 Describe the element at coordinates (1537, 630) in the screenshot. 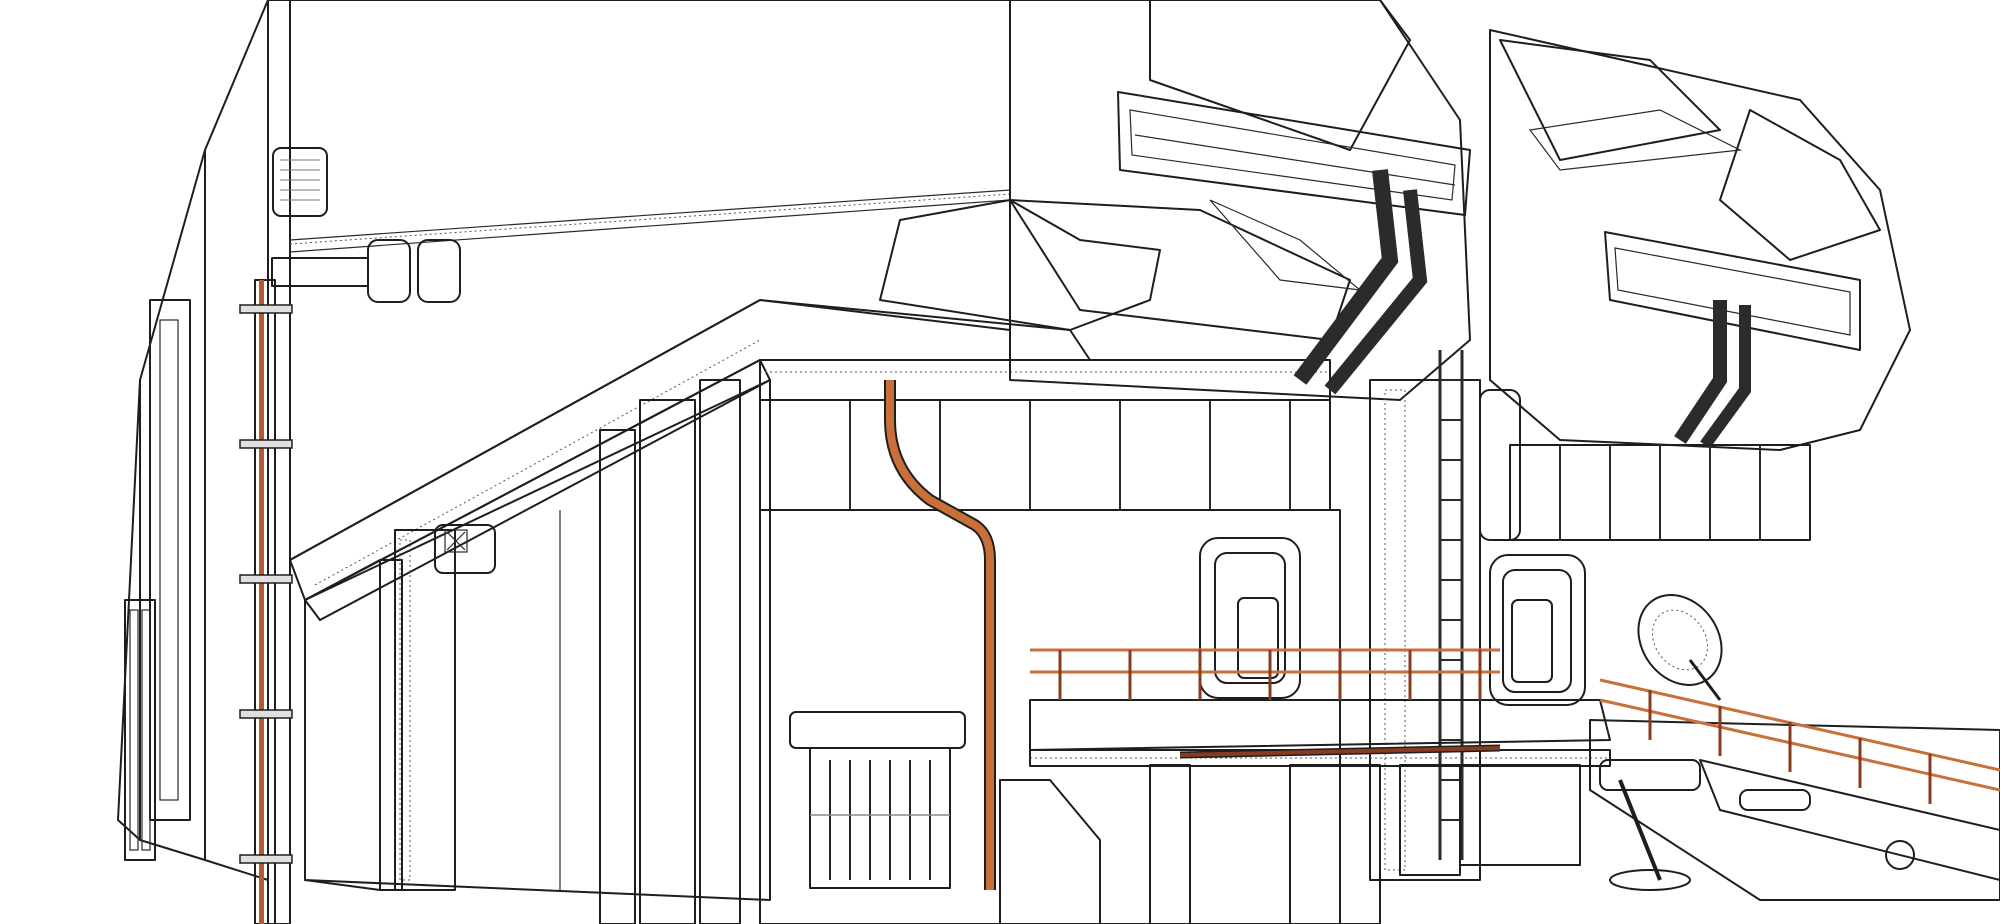

I see `door-right` at that location.